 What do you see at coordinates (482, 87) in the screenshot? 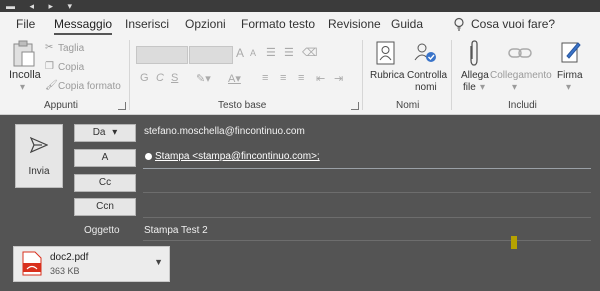
I see `attach-dropdown-icon: ▾` at bounding box center [482, 87].